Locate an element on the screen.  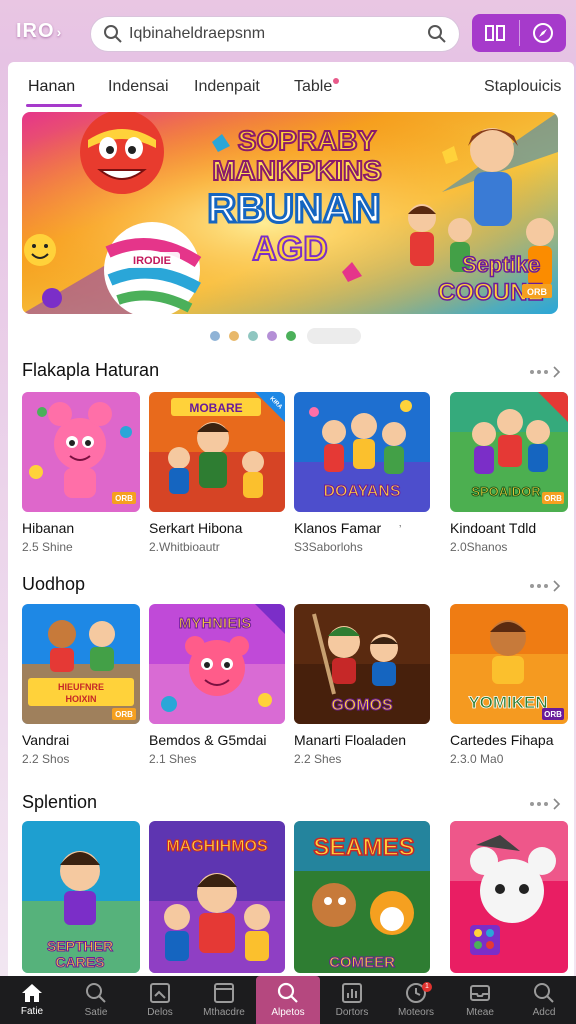
app-logo: IRO › is located at coordinates (39, 31).